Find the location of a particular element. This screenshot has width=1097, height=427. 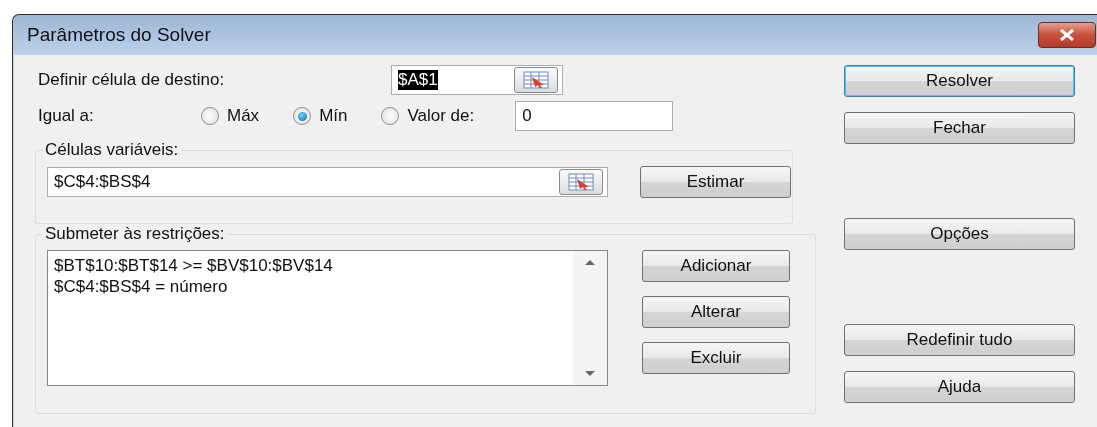

scroll-down-icon is located at coordinates (590, 373).